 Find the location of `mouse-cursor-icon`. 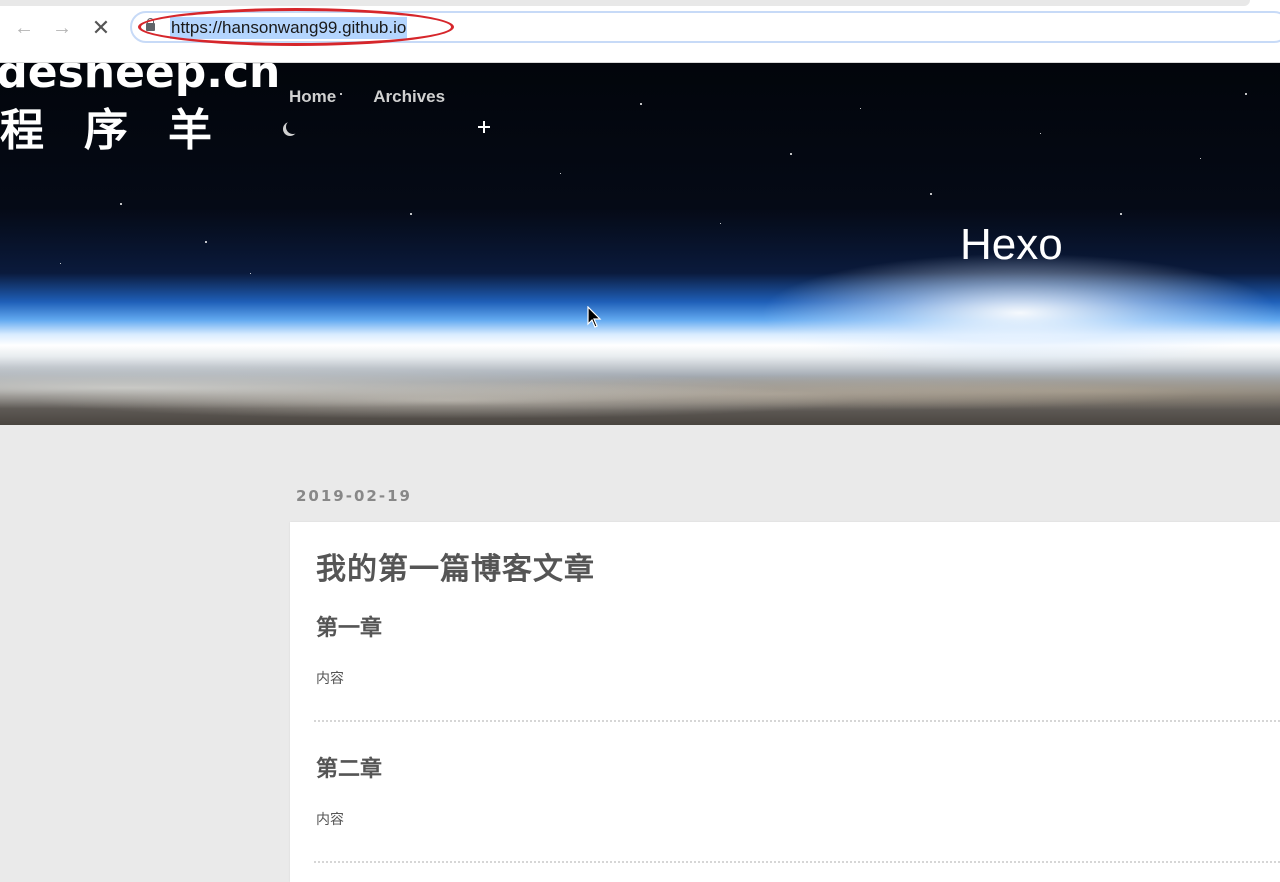

mouse-cursor-icon is located at coordinates (594, 317).